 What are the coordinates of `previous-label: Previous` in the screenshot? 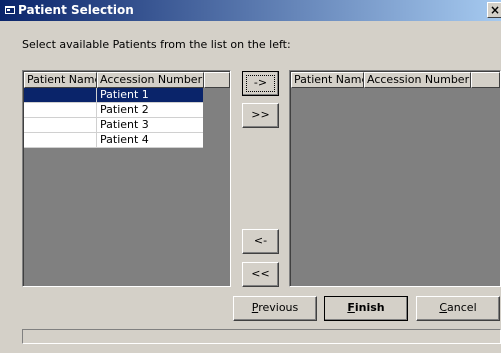 It's located at (275, 307).